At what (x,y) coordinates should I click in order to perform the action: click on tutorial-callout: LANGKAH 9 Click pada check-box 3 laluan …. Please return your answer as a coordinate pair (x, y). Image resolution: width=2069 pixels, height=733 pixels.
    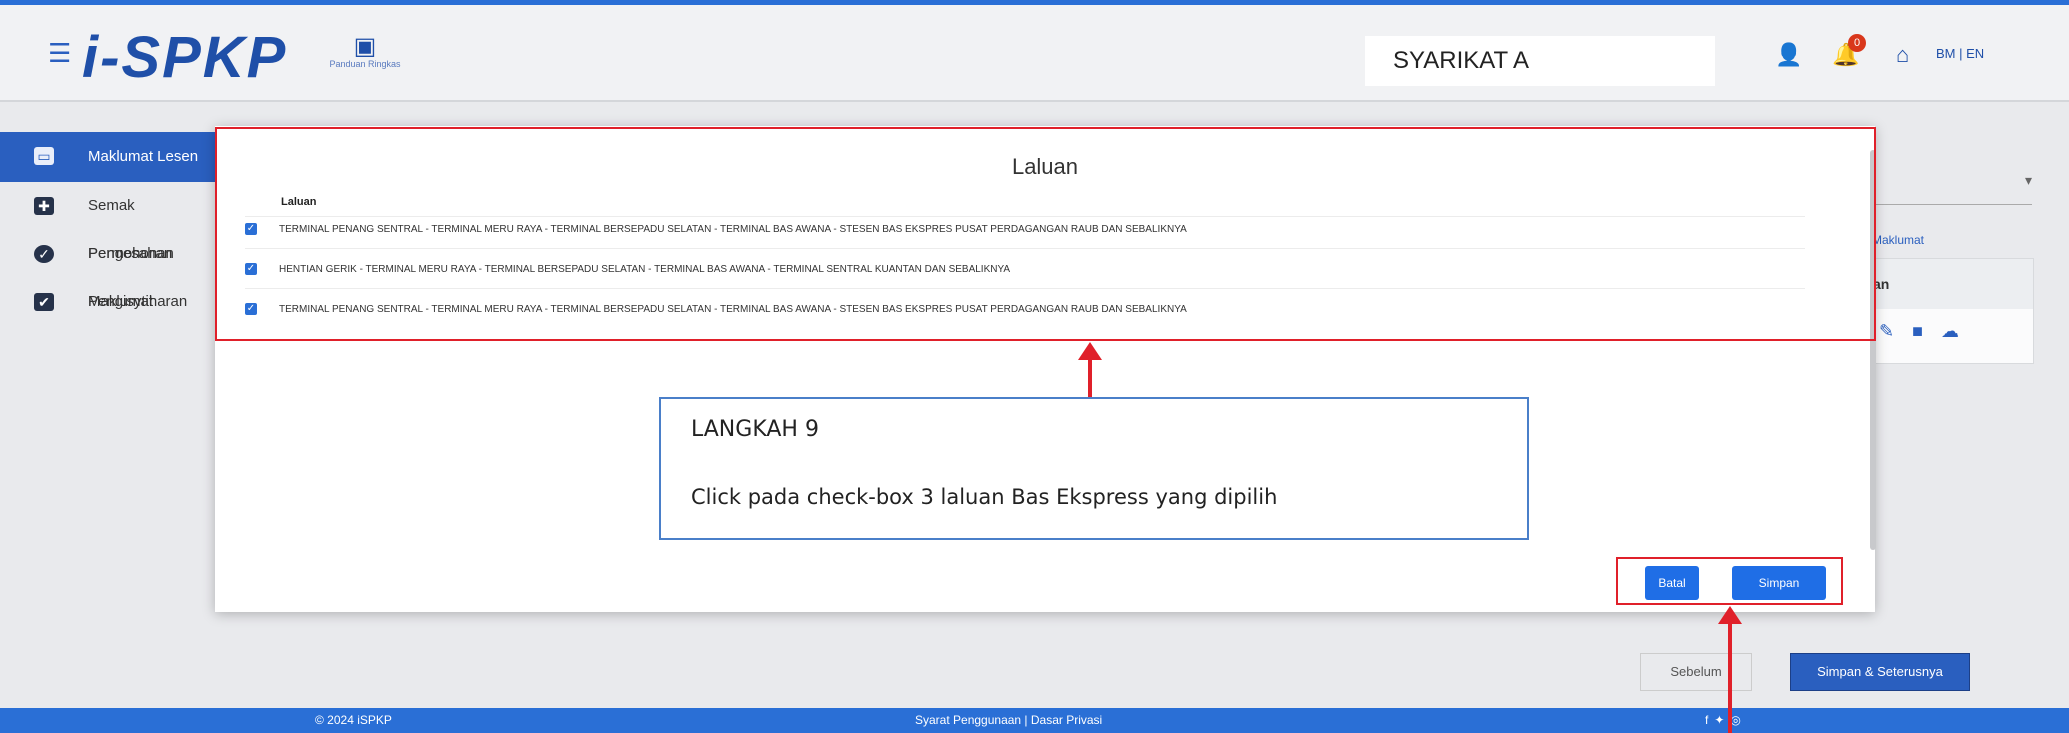
    Looking at the image, I should click on (1094, 468).